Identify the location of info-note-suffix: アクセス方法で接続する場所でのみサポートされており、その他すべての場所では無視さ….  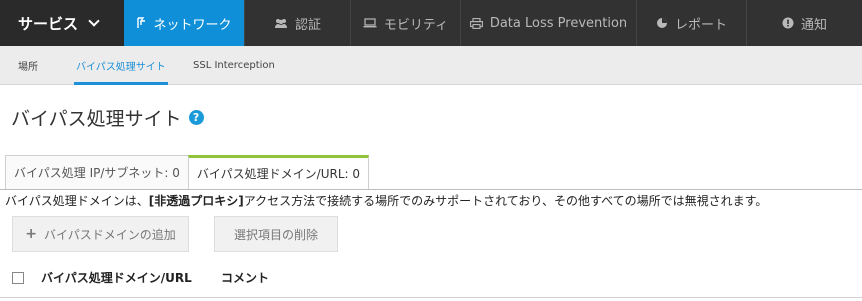
(505, 201).